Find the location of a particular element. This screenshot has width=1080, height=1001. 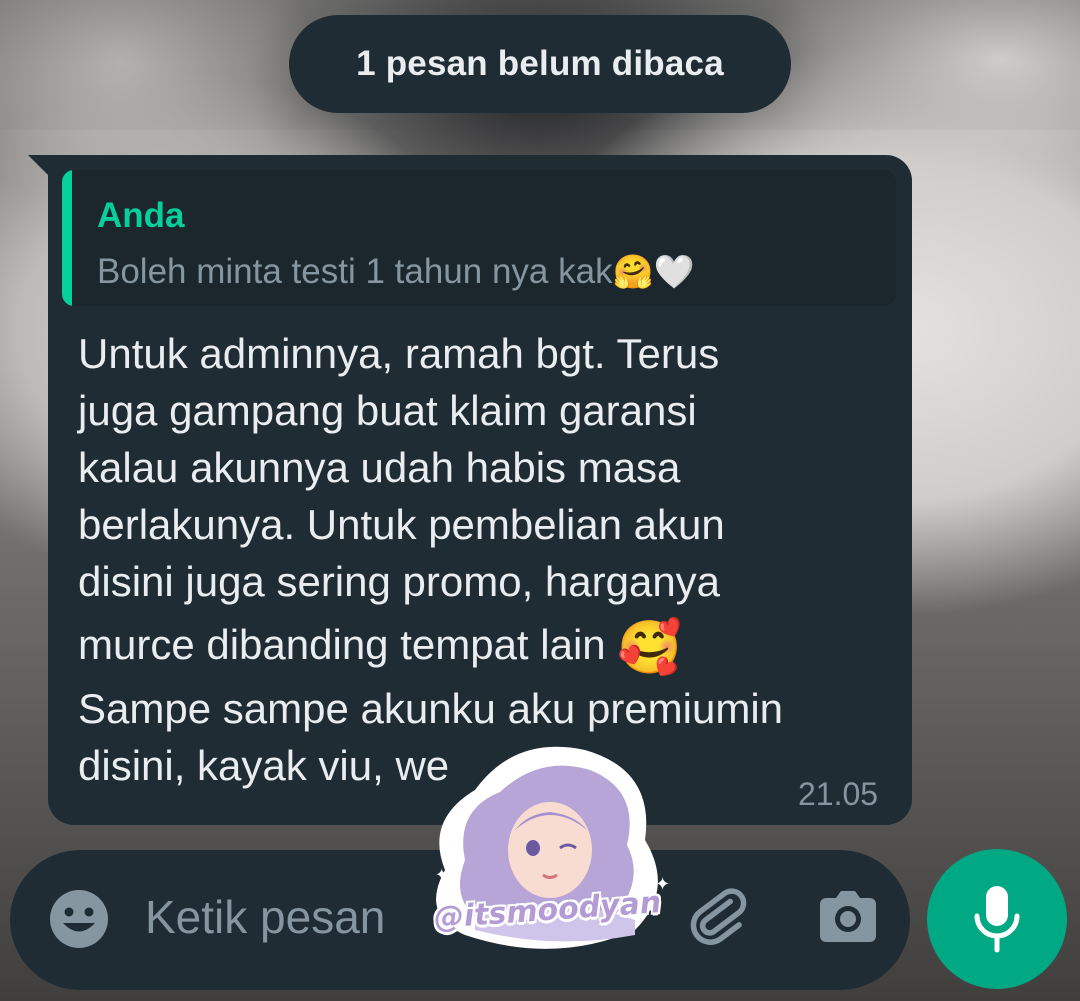

message-line: Untuk adminnya, ramah bgt. Terus is located at coordinates (399, 353).